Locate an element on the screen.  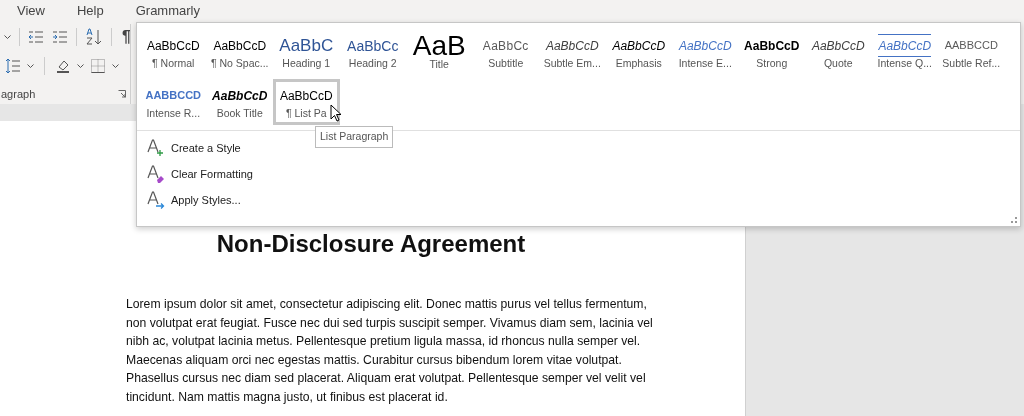
group-label: agraph is located at coordinates (18, 94).